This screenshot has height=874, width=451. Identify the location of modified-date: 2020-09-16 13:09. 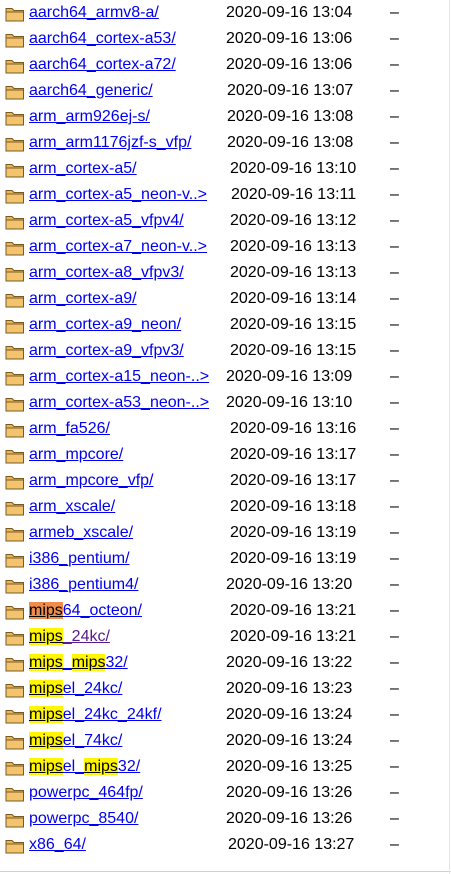
(289, 376).